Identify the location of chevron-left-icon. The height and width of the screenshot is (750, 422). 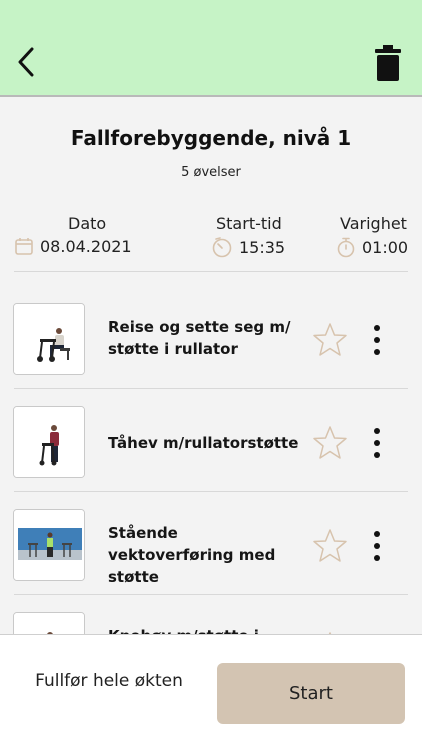
(26, 62).